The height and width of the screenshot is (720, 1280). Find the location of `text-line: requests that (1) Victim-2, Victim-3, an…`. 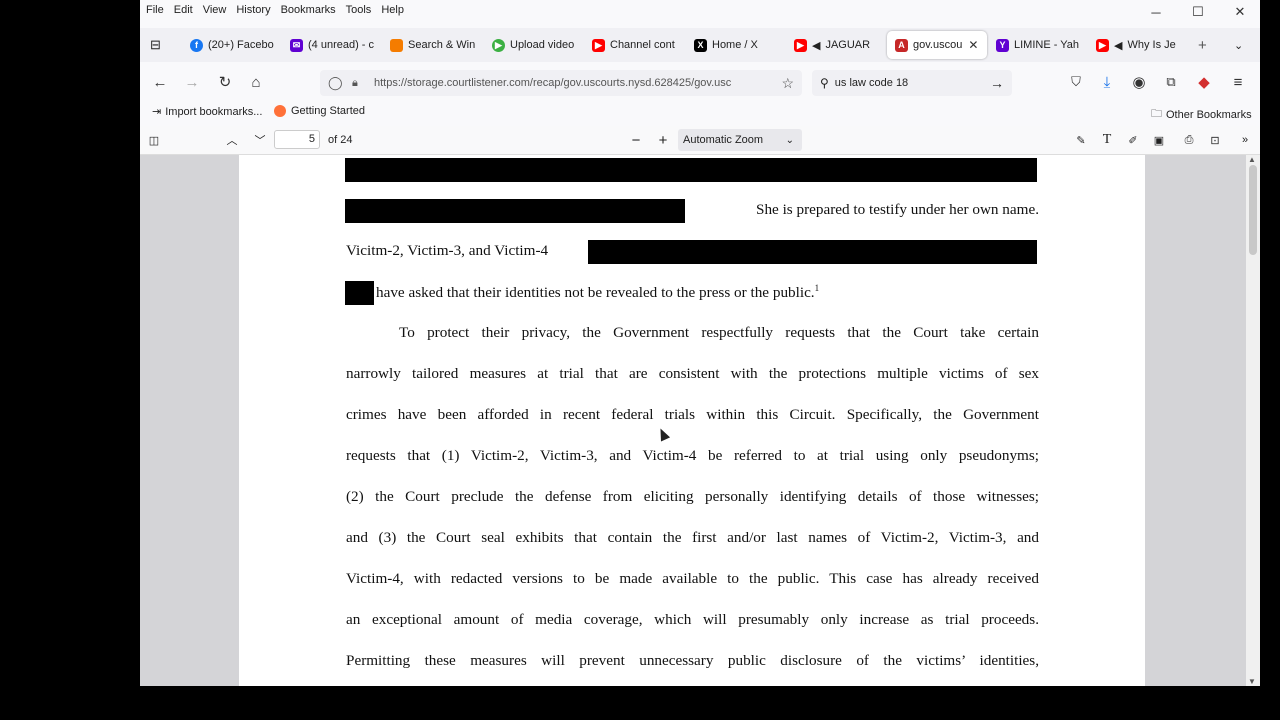

text-line: requests that (1) Victim-2, Victim-3, an… is located at coordinates (692, 455).